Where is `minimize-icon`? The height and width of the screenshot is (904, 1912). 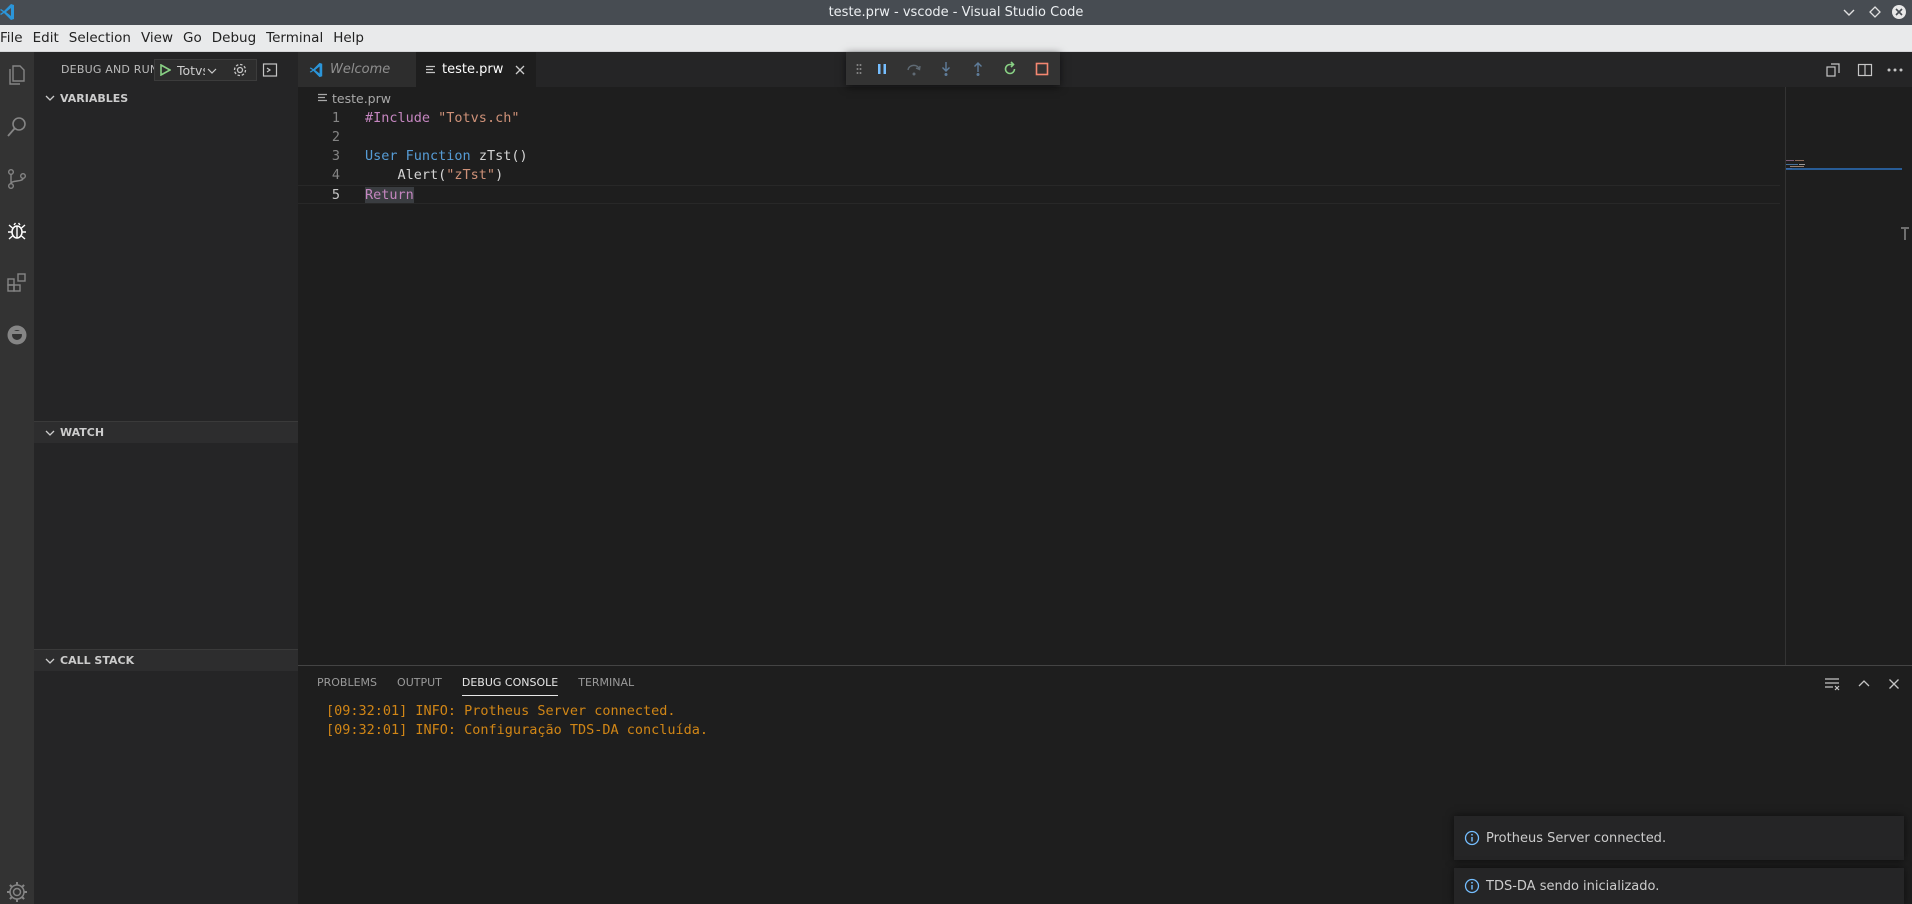 minimize-icon is located at coordinates (1849, 12).